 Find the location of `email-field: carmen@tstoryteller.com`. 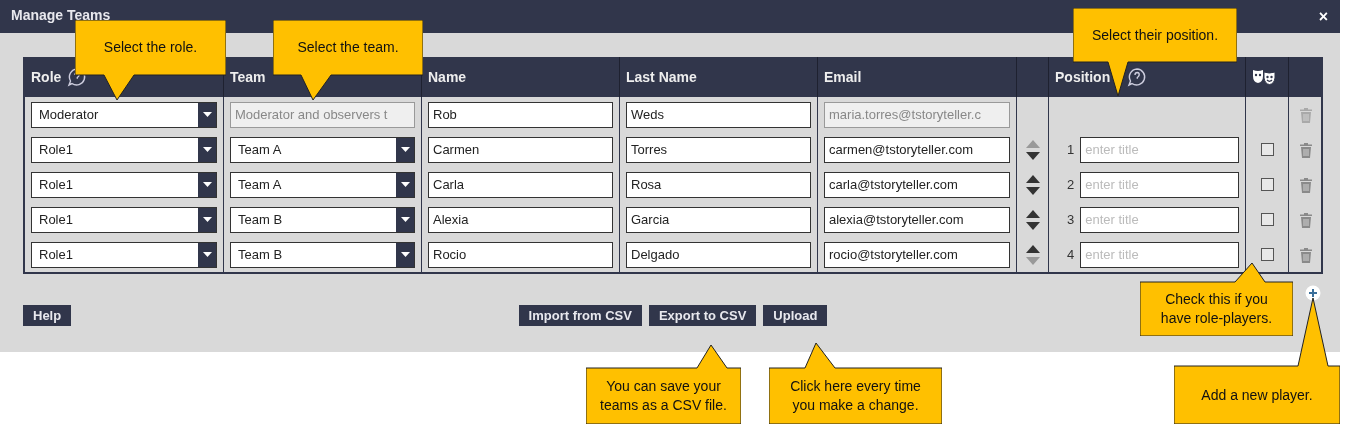

email-field: carmen@tstoryteller.com is located at coordinates (917, 149).